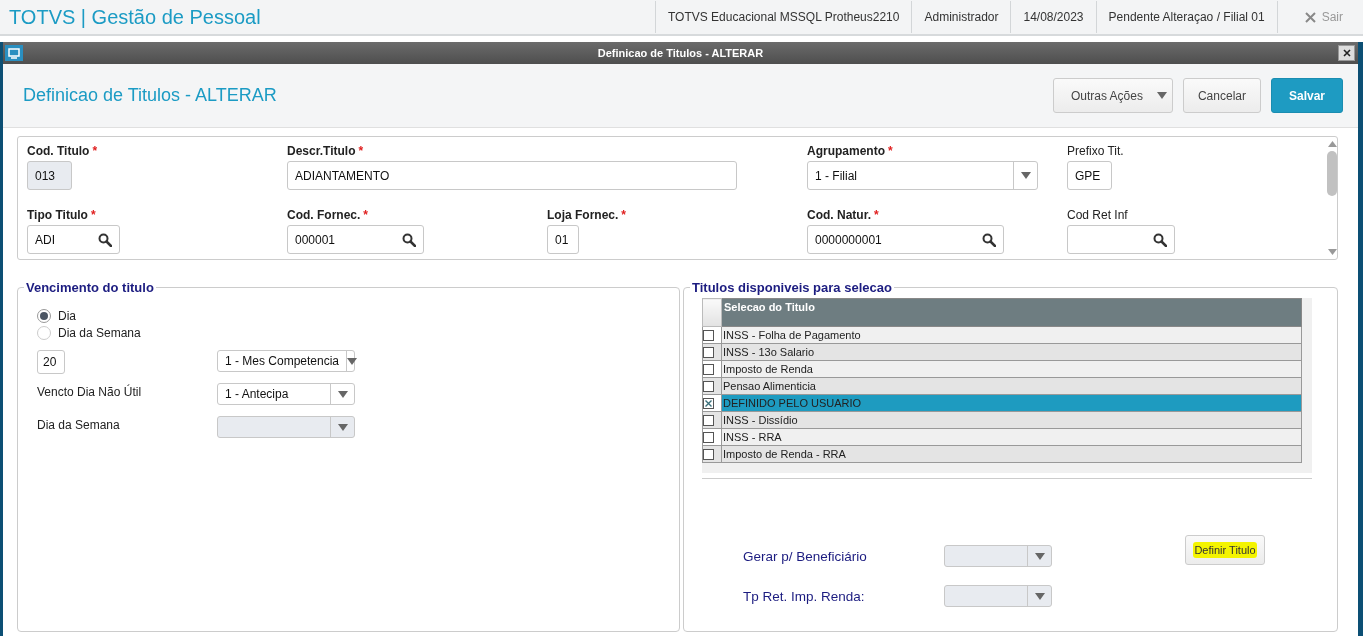 This screenshot has height=636, width=1363. Describe the element at coordinates (1332, 144) in the screenshot. I see `scroll-up-icon` at that location.